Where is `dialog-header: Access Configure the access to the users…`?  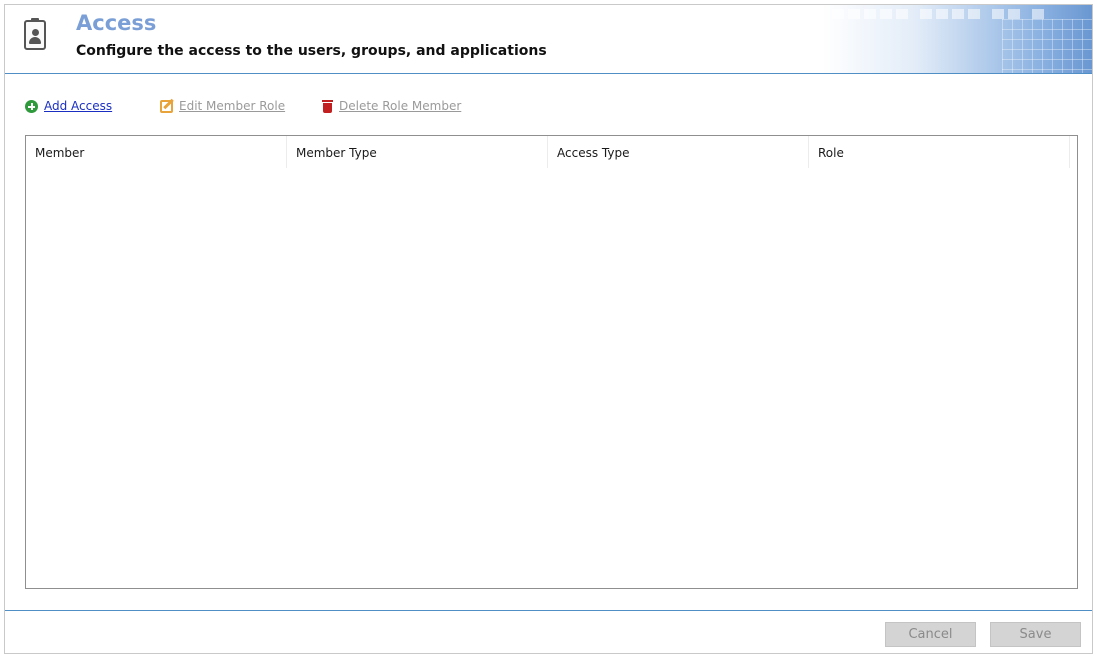
dialog-header: Access Configure the access to the users… is located at coordinates (548, 39).